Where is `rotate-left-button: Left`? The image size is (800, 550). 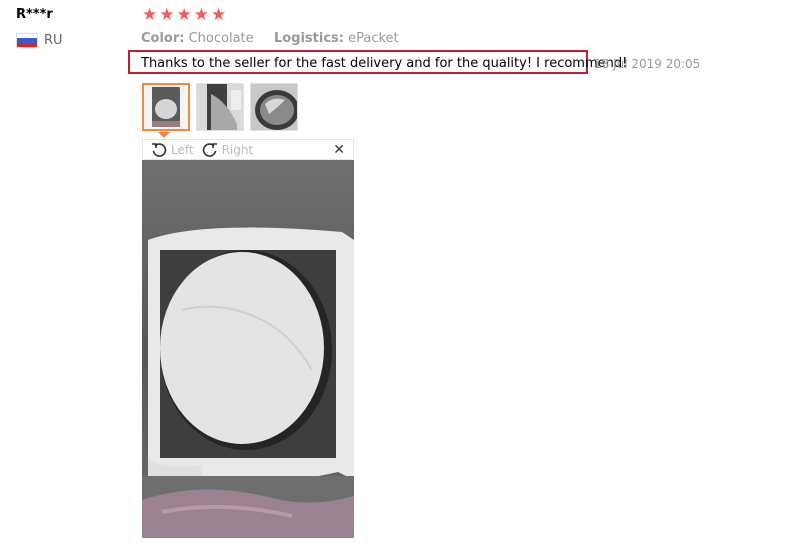
rotate-left-button: Left is located at coordinates (172, 150).